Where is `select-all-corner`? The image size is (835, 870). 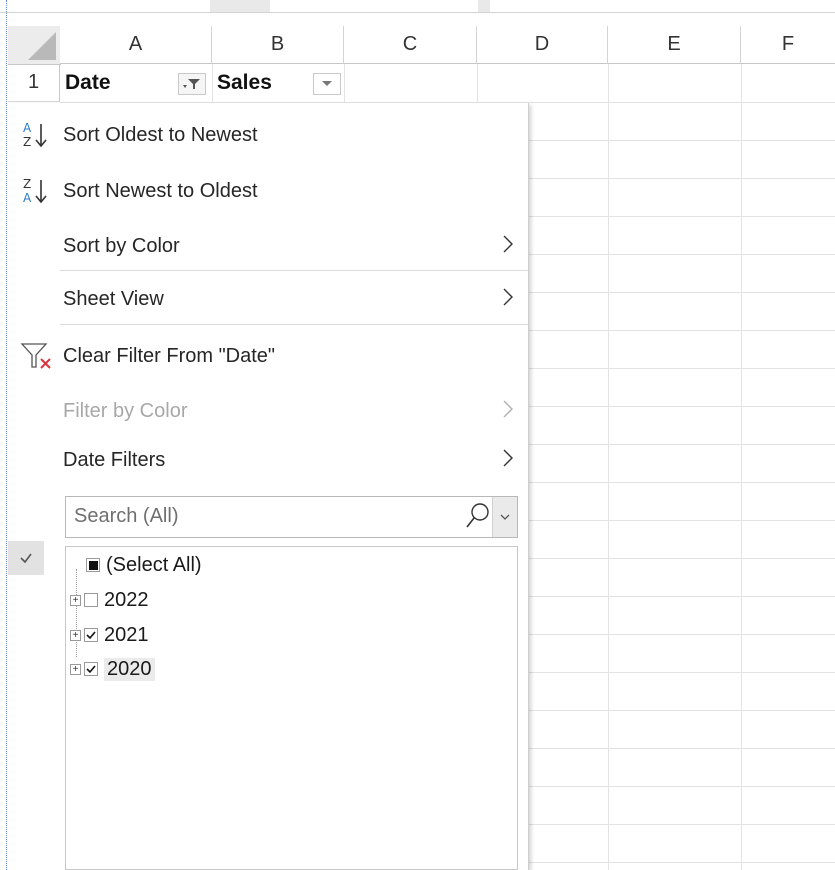 select-all-corner is located at coordinates (34, 45).